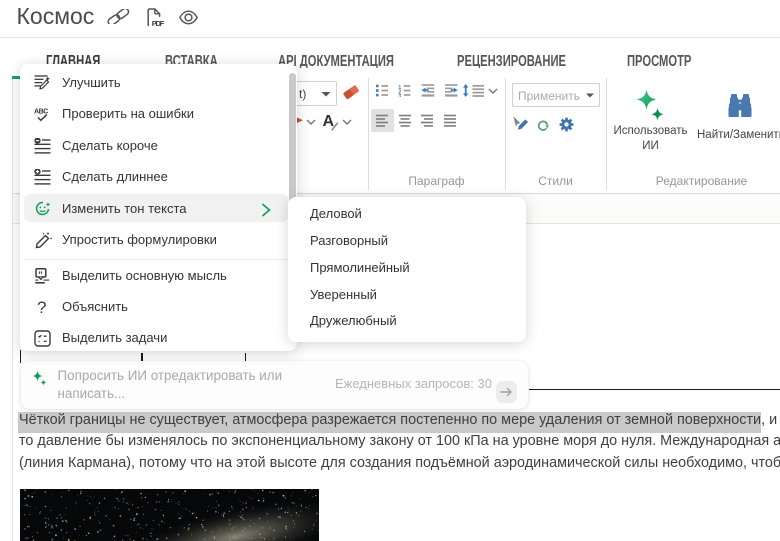  What do you see at coordinates (158, 23) in the screenshot?
I see `svg-text: PDF` at bounding box center [158, 23].